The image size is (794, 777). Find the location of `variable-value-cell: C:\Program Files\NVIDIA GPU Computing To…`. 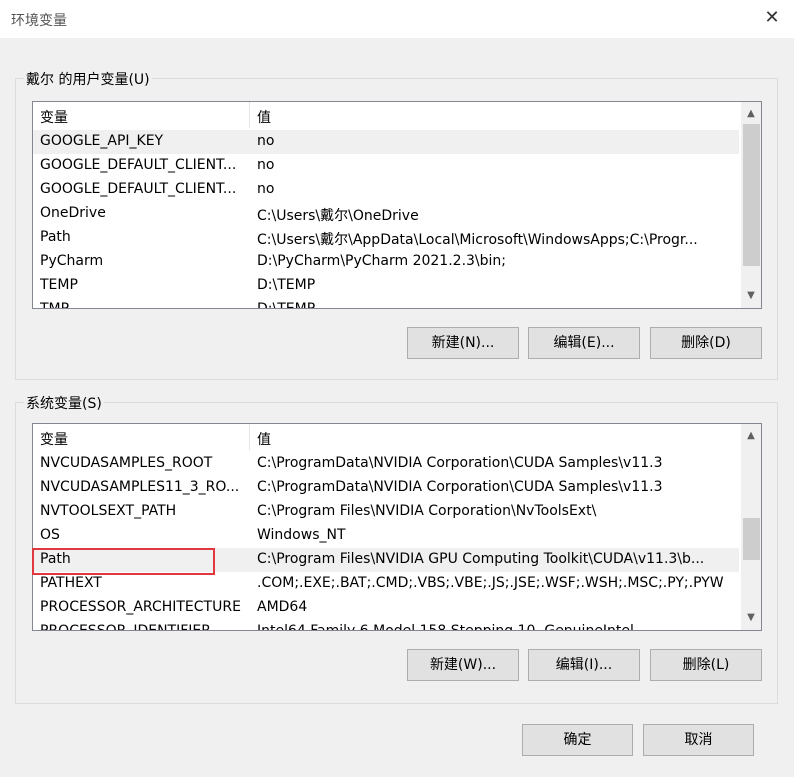

variable-value-cell: C:\Program Files\NVIDIA GPU Computing To… is located at coordinates (481, 559).